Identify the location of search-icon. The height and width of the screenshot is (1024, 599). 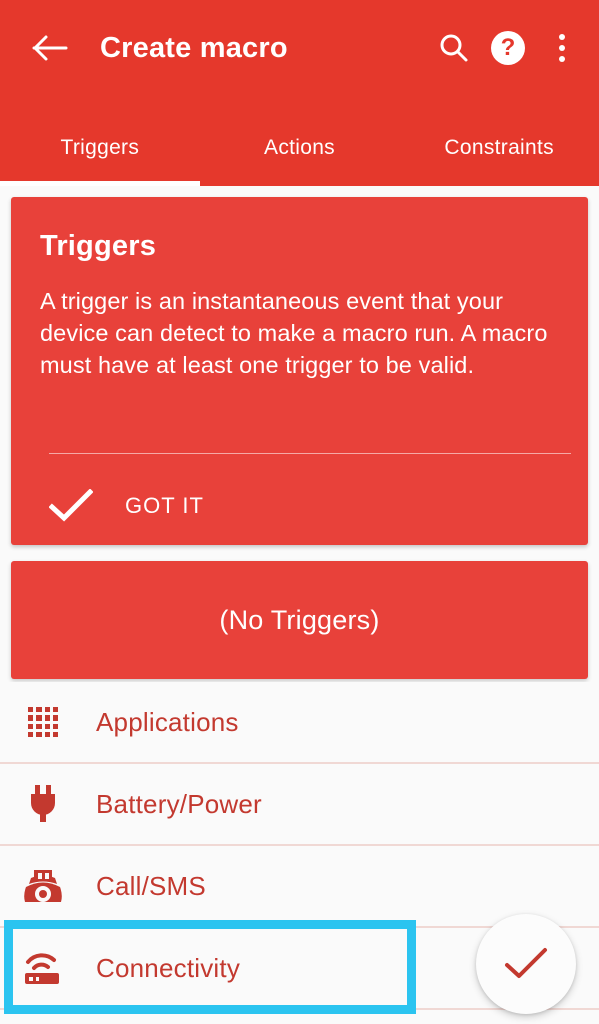
(454, 48).